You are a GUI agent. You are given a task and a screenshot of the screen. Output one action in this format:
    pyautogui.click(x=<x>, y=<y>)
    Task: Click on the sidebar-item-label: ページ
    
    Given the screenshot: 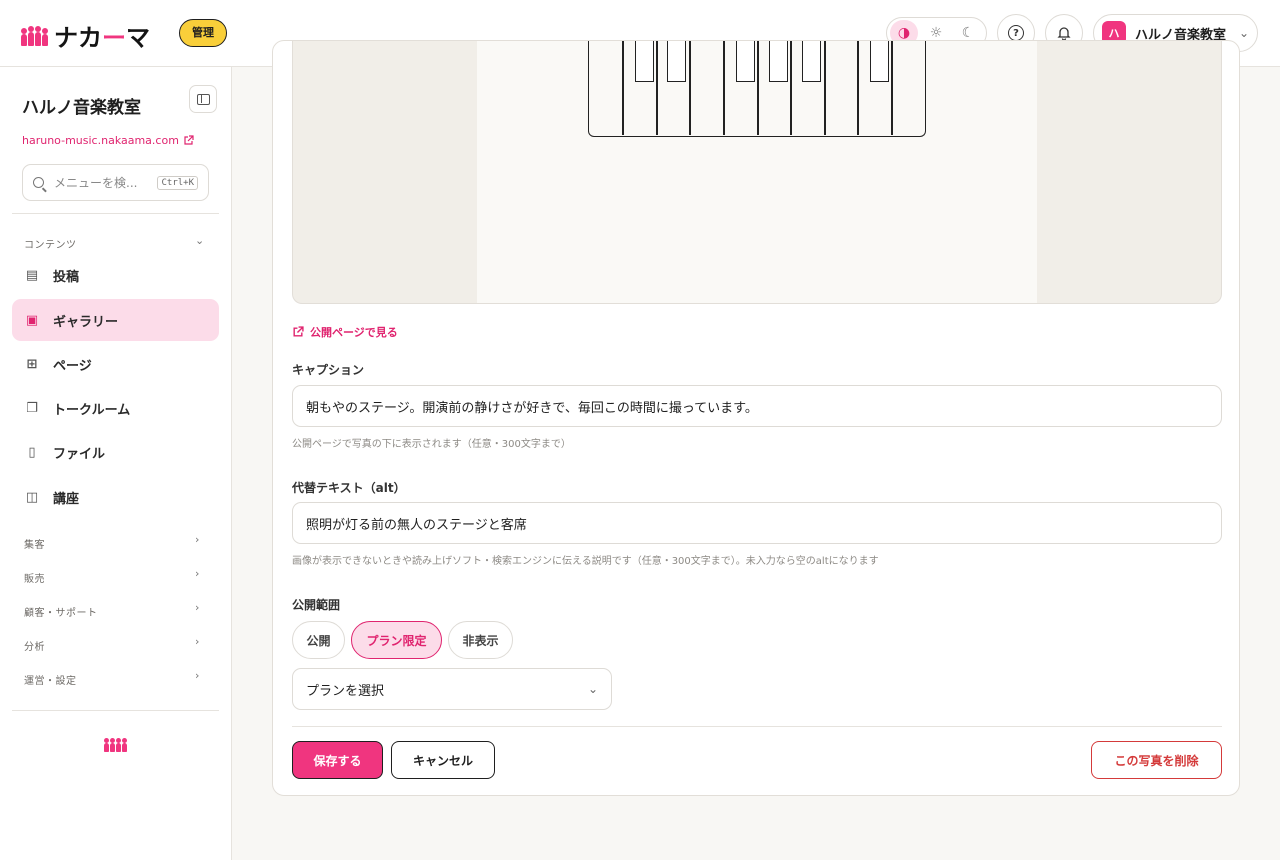 What is the action you would take?
    pyautogui.click(x=72, y=366)
    